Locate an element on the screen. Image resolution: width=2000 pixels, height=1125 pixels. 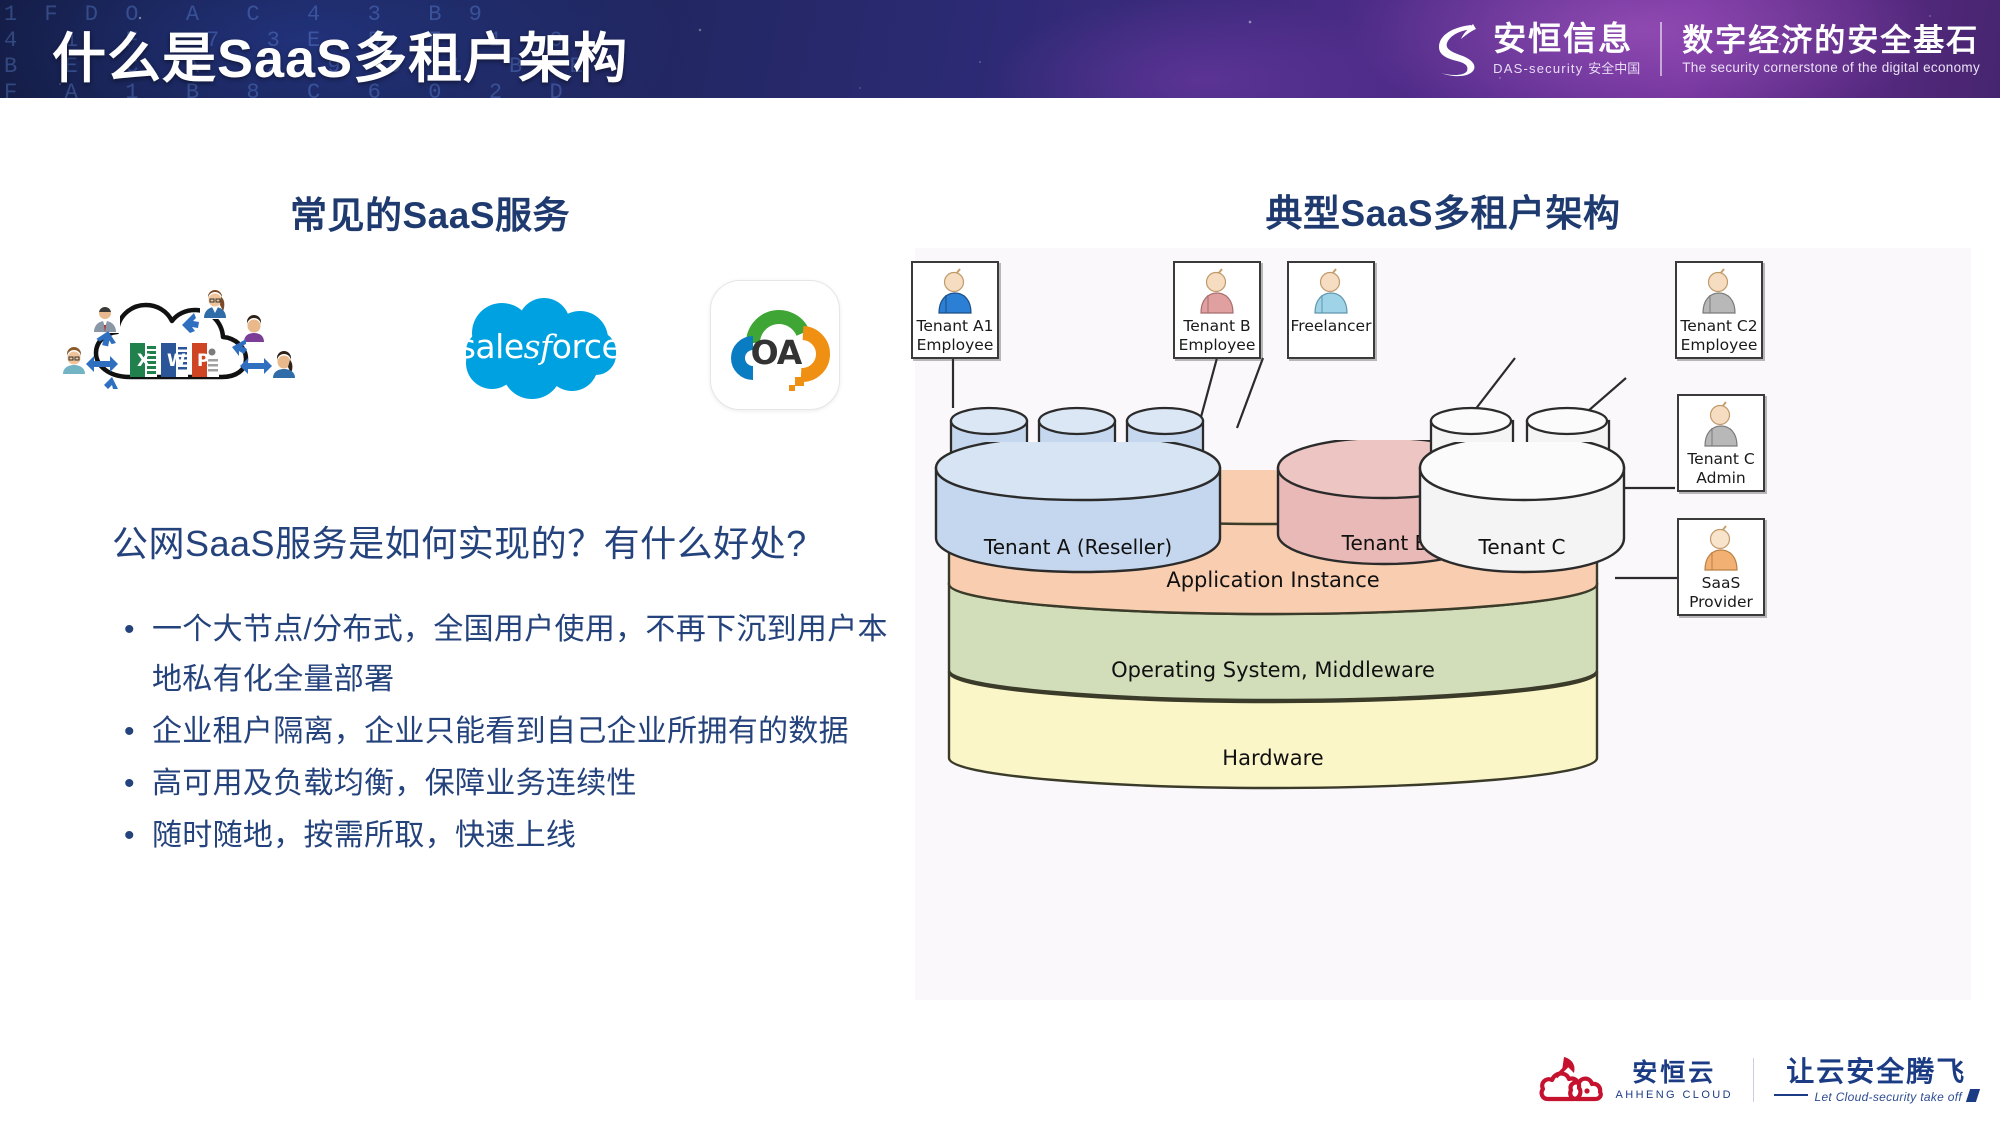
brand-tagline-cn: 数字经济的安全基石 is located at coordinates (1831, 40).